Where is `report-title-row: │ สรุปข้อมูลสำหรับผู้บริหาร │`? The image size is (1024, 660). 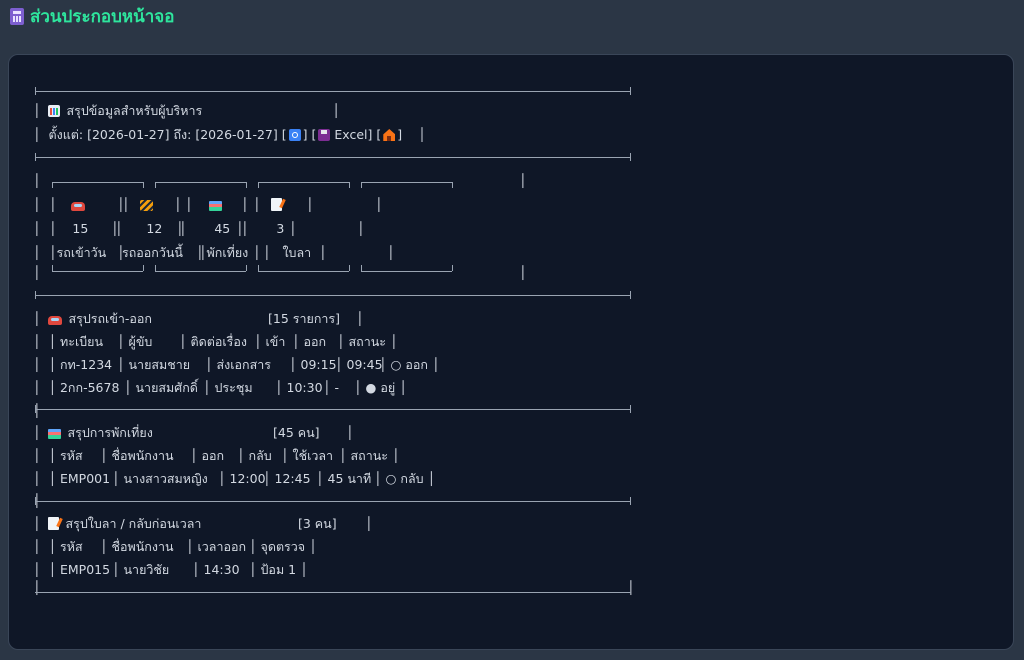 report-title-row: │ สรุปข้อมูลสำหรับผู้บริหาร │ is located at coordinates (186, 110).